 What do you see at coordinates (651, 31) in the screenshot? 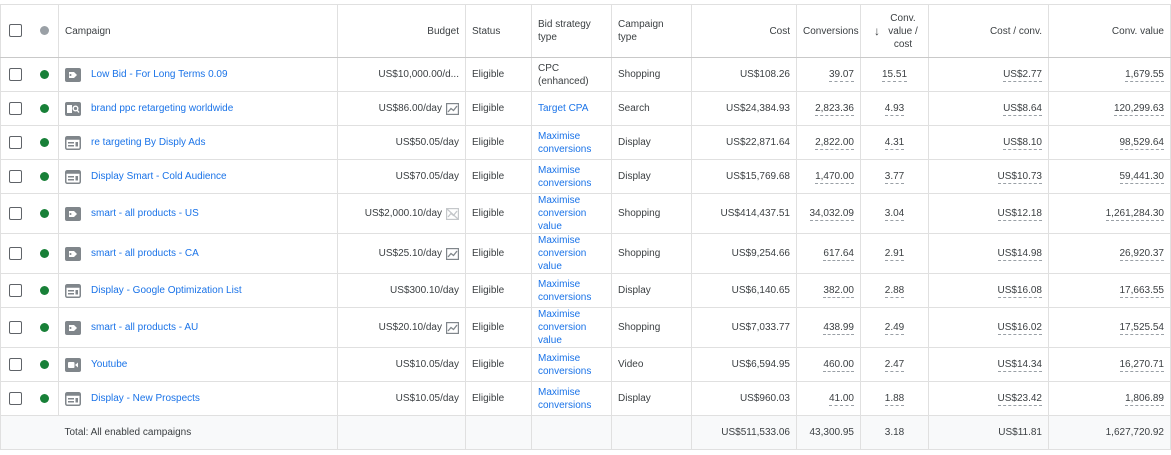
I see `header-campaign-type: Campaign type` at bounding box center [651, 31].